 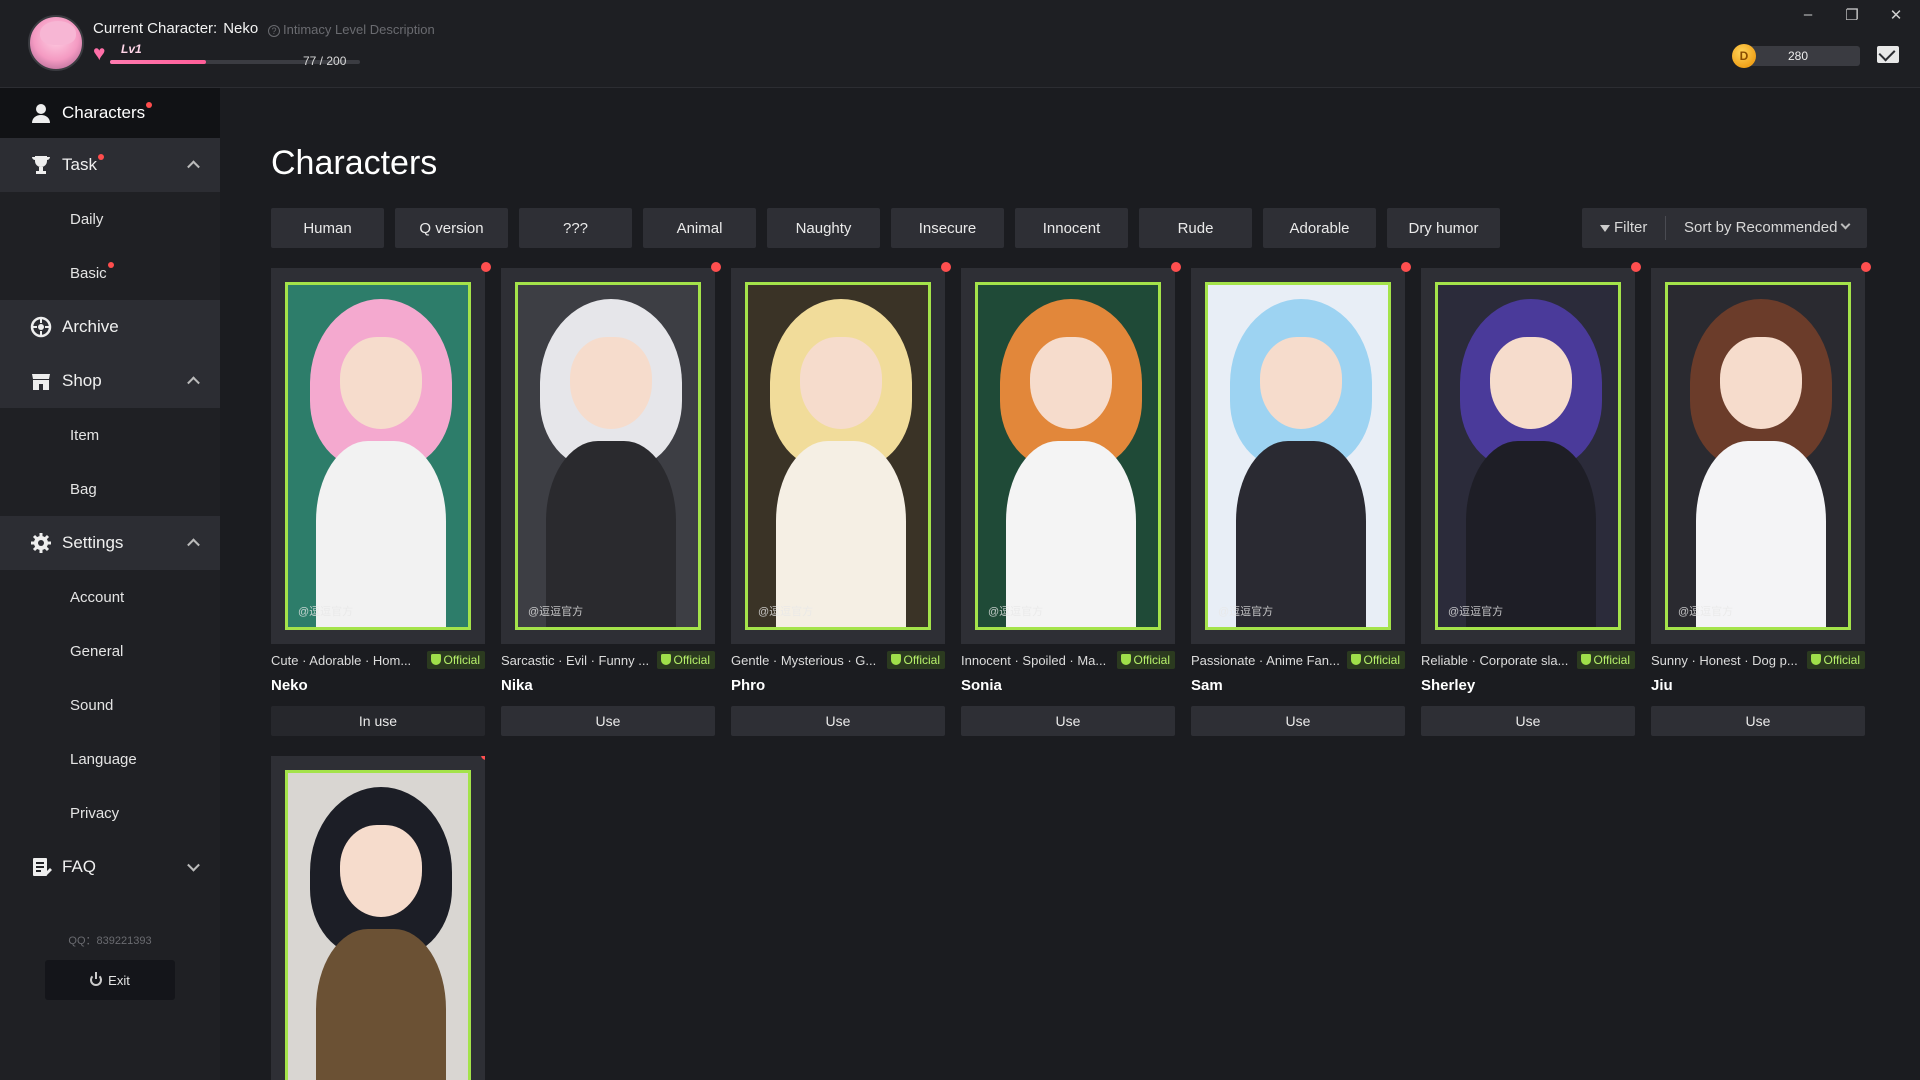 I want to click on sidebar-item-characters: Characters, so click(x=110, y=113).